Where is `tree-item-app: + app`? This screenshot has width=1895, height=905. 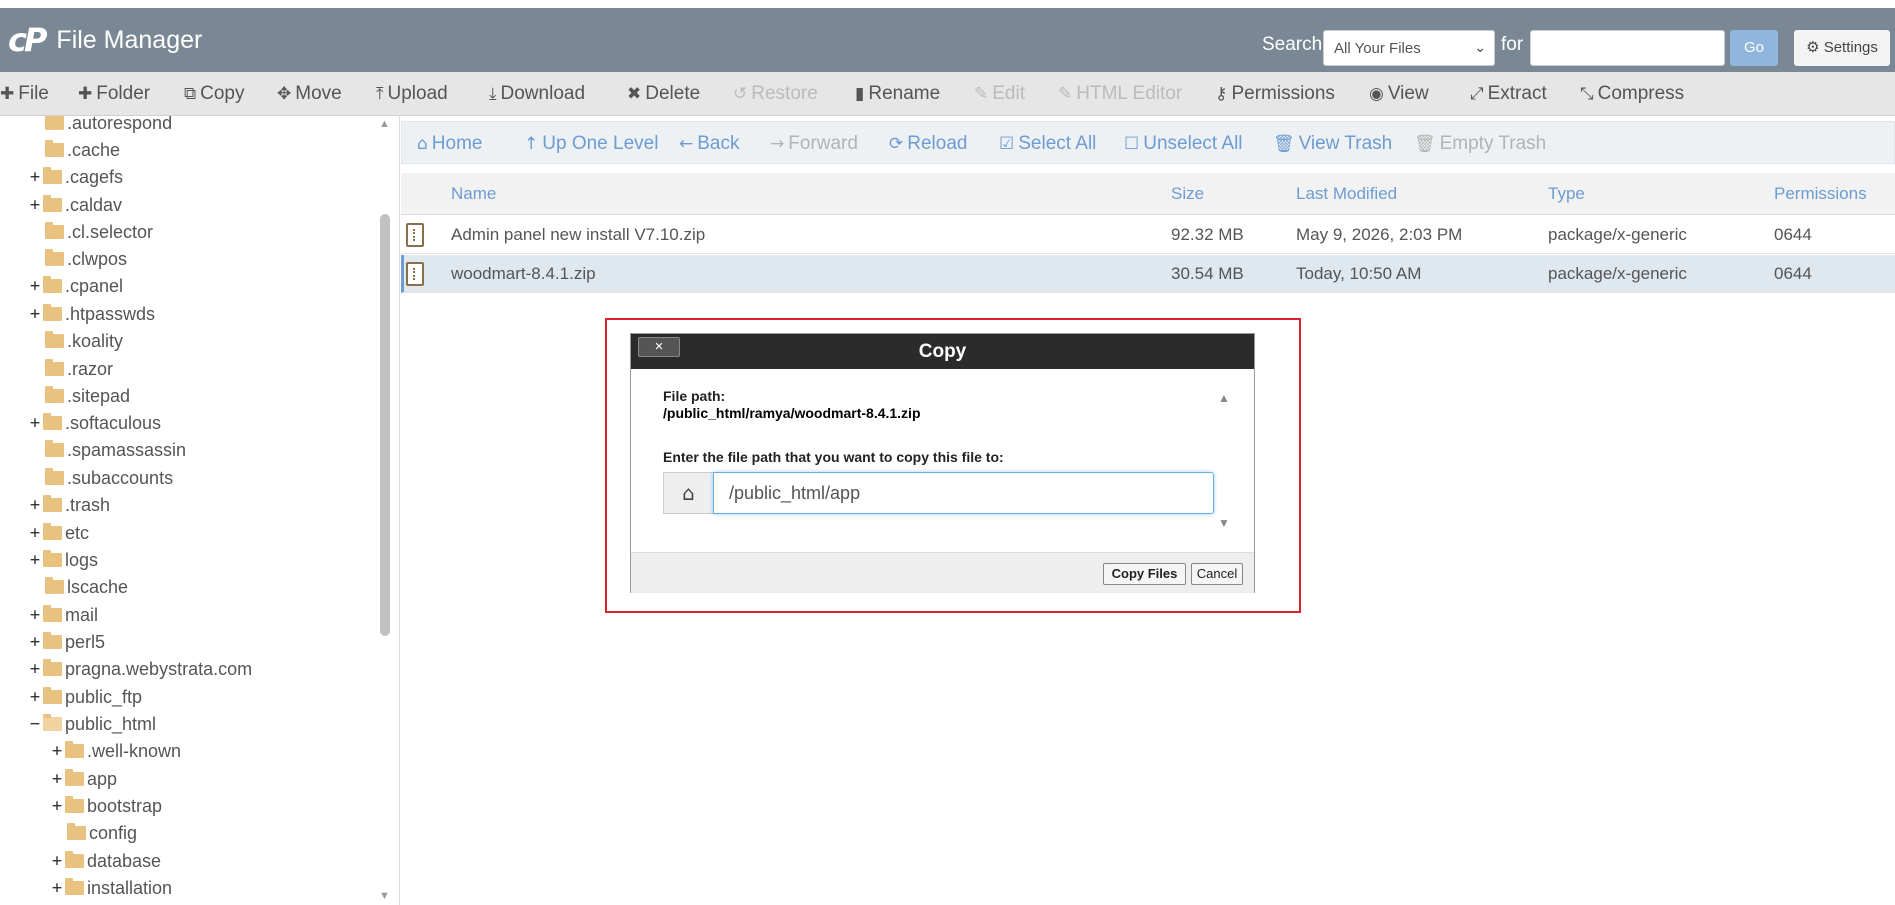 tree-item-app: + app is located at coordinates (83, 779).